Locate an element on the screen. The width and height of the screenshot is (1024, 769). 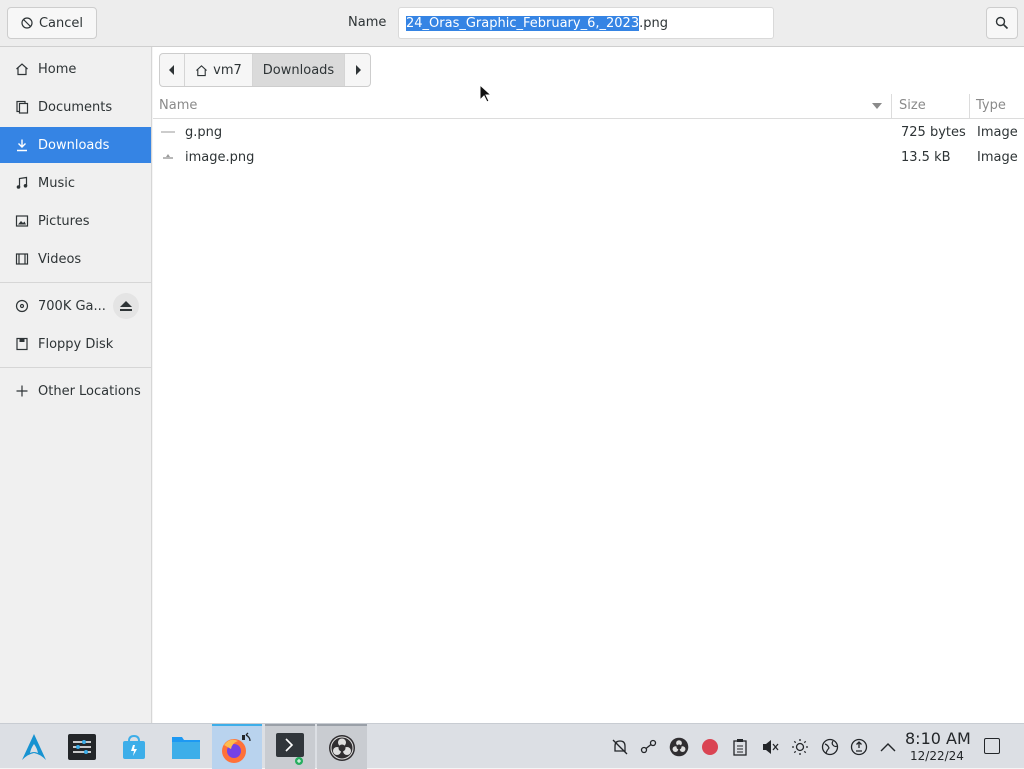
taskbar-app-discover is located at coordinates (134, 746).